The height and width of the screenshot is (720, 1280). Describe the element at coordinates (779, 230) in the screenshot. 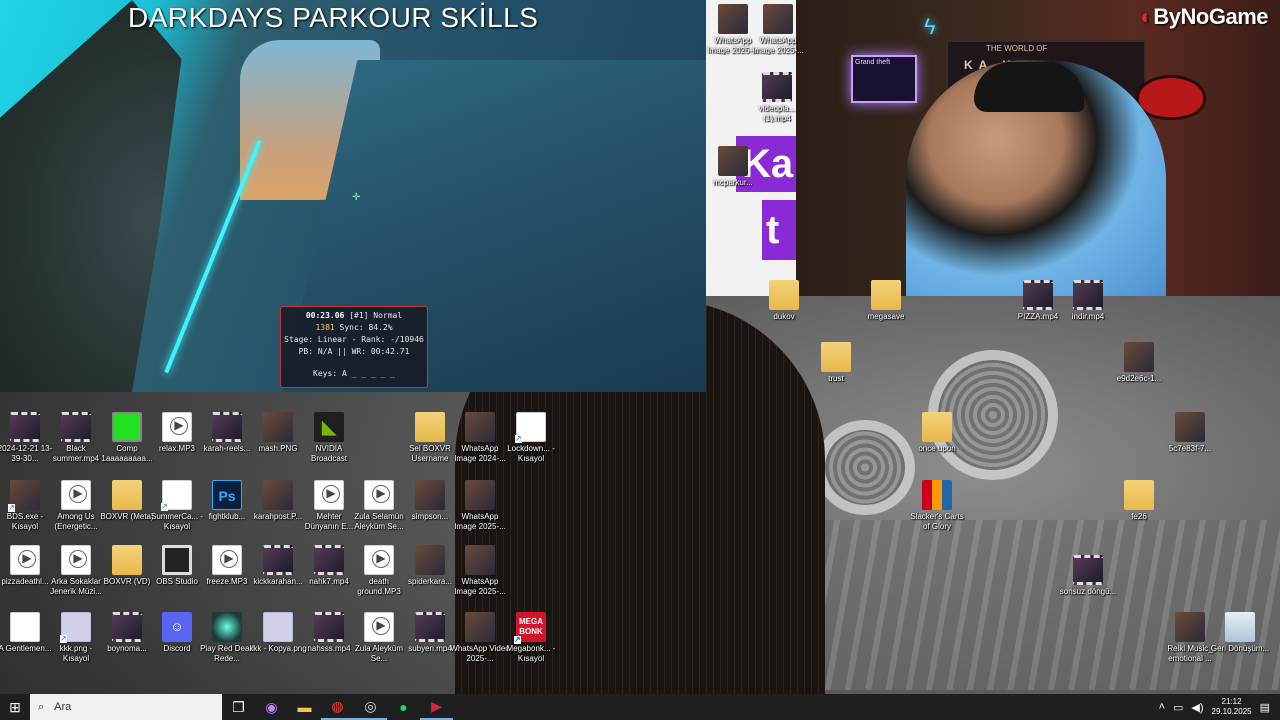

I see `strip-text-t: t` at that location.